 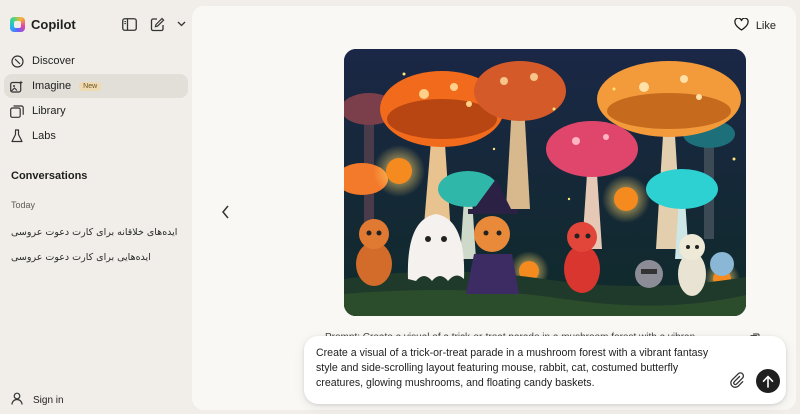 I want to click on sidebar-item-library: Library, so click(x=96, y=111).